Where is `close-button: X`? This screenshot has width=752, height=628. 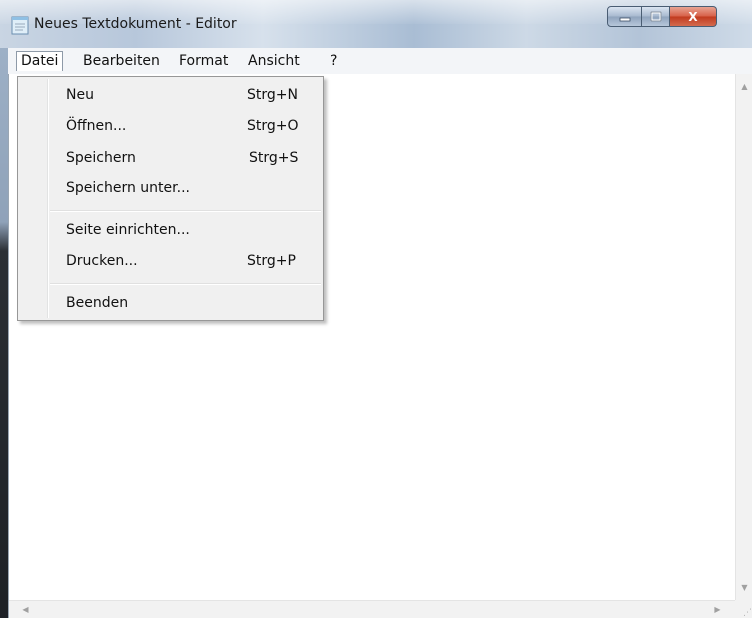 close-button: X is located at coordinates (693, 16).